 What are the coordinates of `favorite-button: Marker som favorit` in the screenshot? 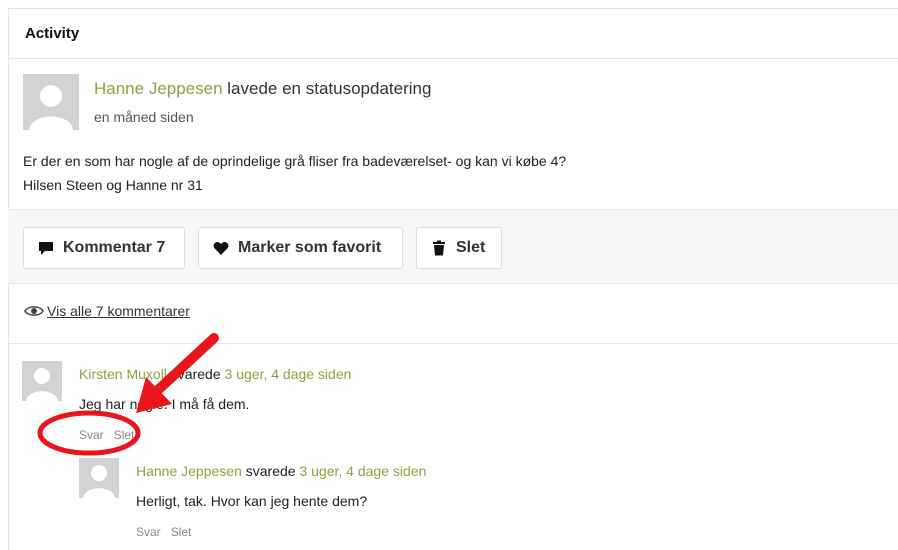 It's located at (300, 248).